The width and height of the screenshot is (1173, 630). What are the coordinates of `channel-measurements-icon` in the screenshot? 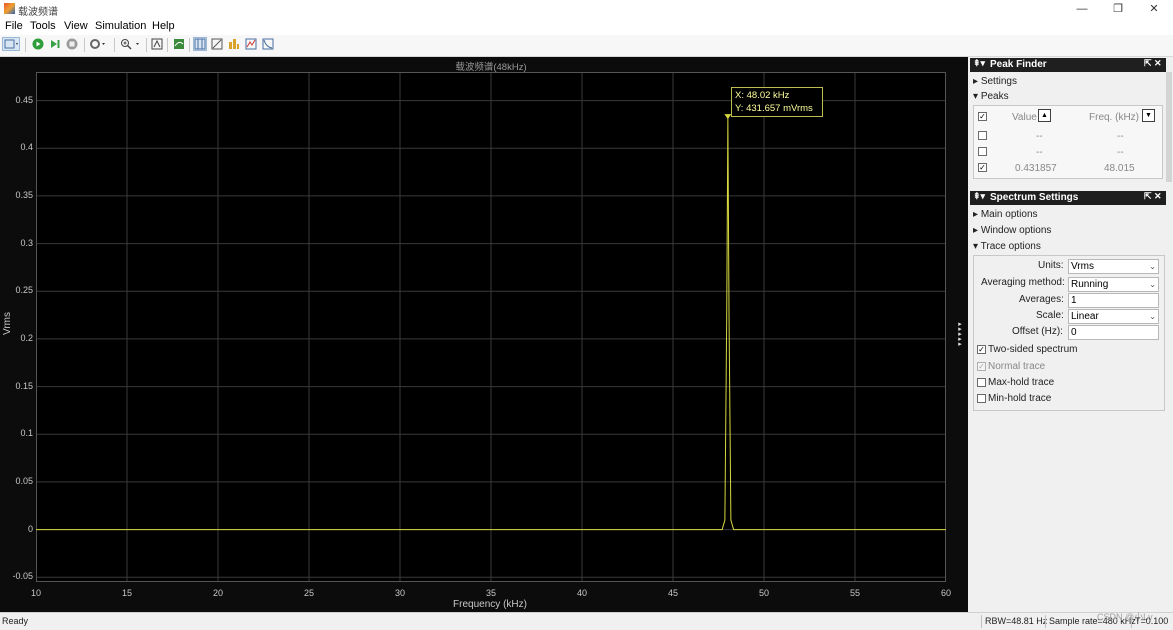 It's located at (234, 44).